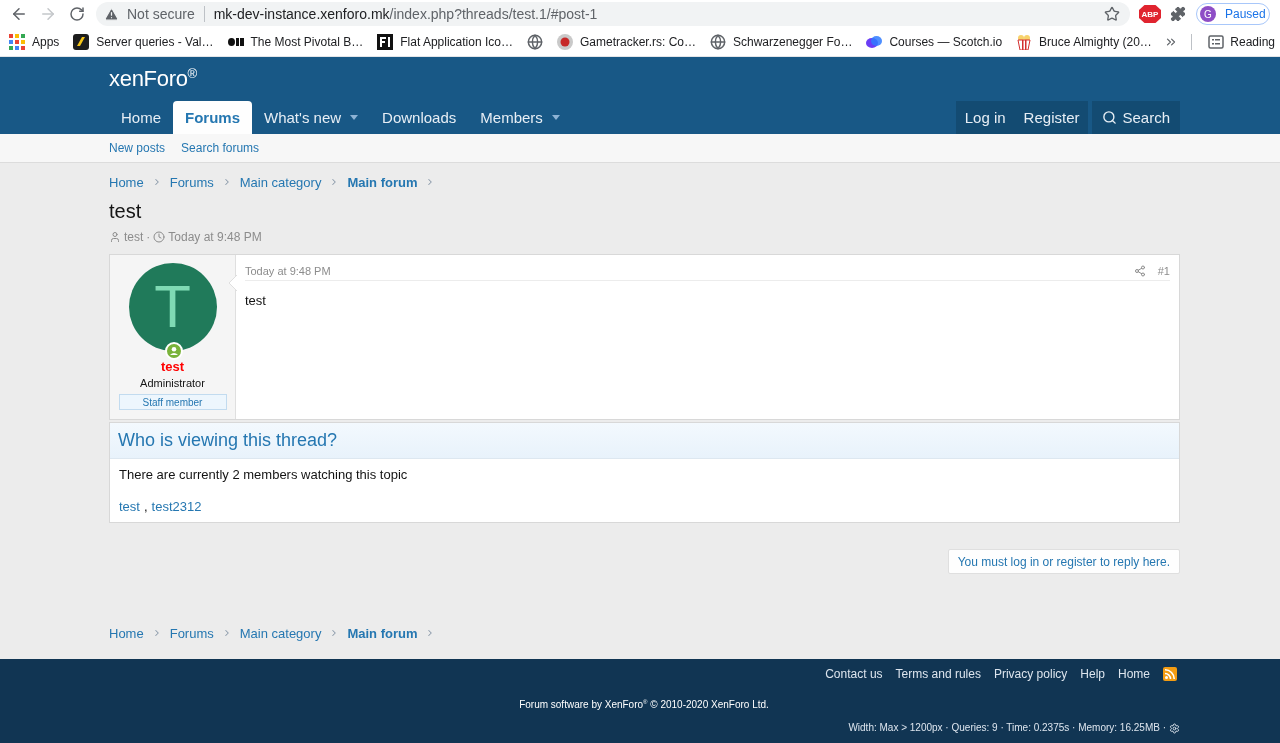 The width and height of the screenshot is (1280, 743). I want to click on member-link: test2312, so click(176, 507).